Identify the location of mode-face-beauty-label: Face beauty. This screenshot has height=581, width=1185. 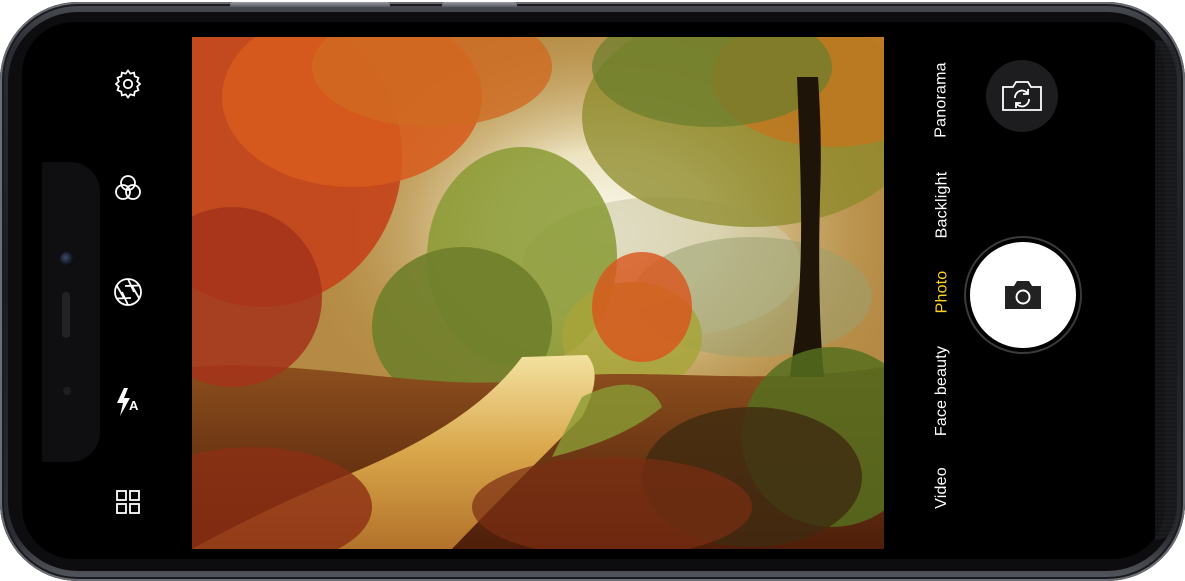
(942, 390).